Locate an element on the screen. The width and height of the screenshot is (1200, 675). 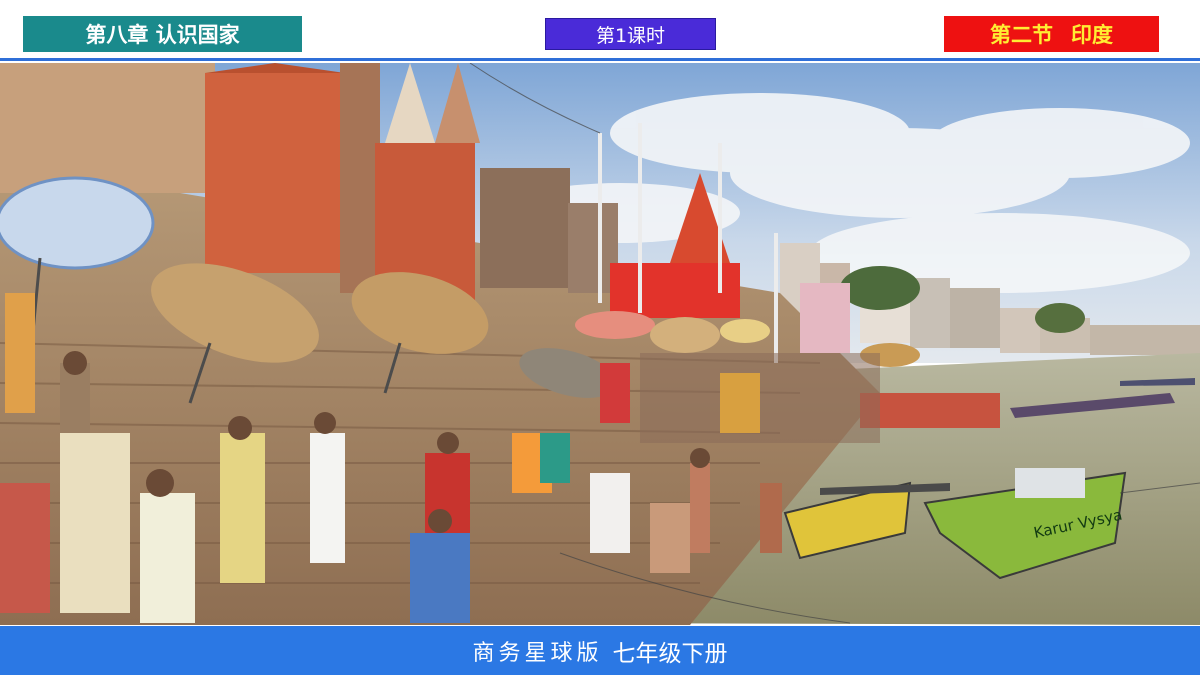
chapter-badge: 第八章 认识国家 is located at coordinates (162, 34).